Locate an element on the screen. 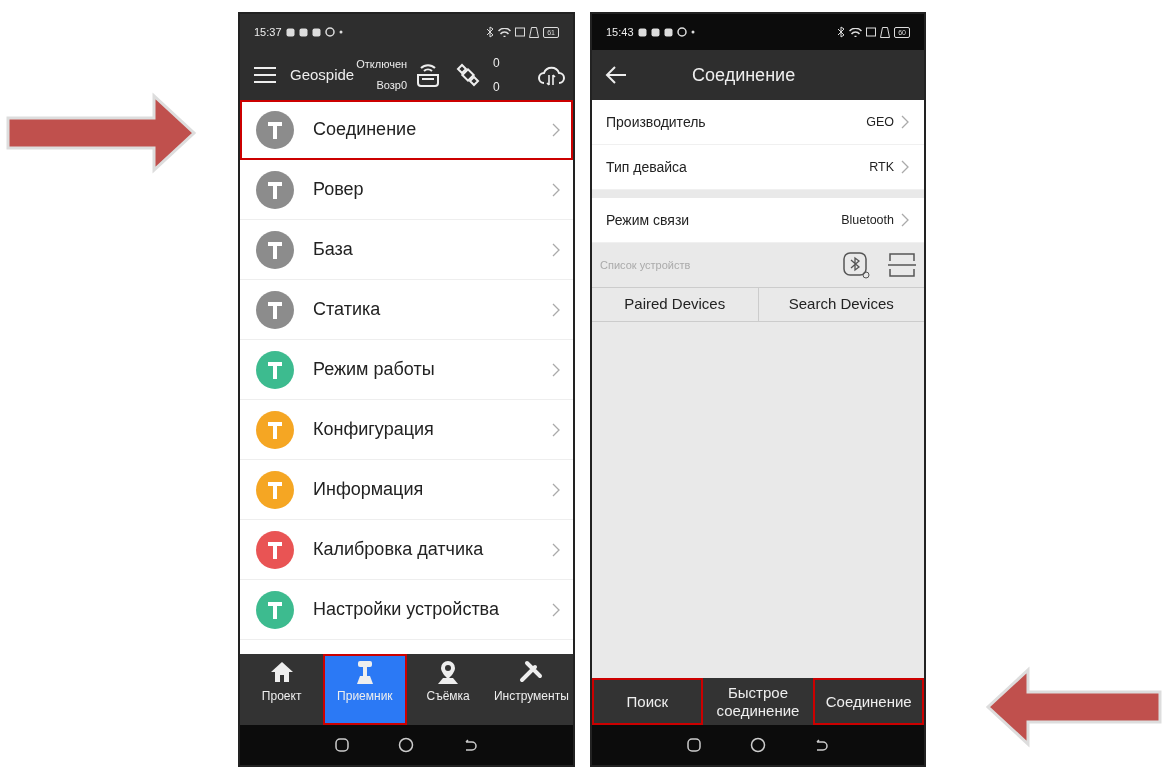 The image size is (1164, 767). scan-icon is located at coordinates (902, 265).